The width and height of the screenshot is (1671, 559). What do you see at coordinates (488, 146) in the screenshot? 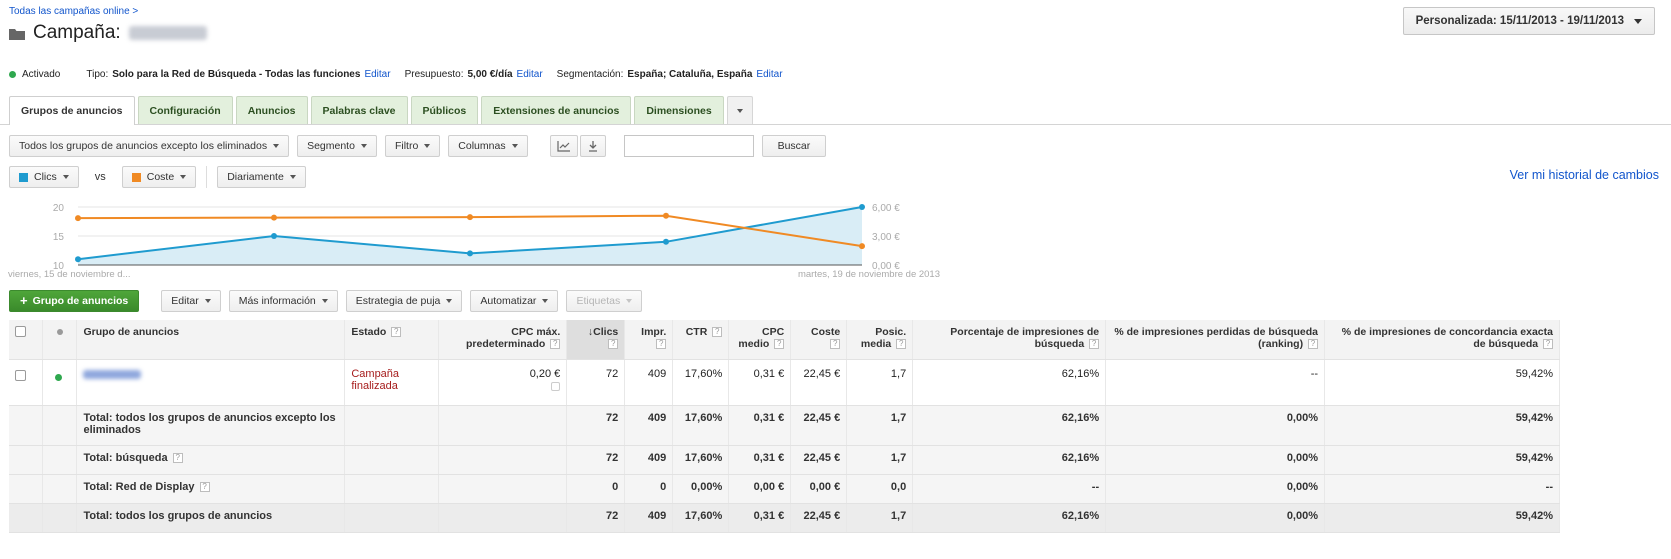
I see `columns-button: Columnas` at bounding box center [488, 146].